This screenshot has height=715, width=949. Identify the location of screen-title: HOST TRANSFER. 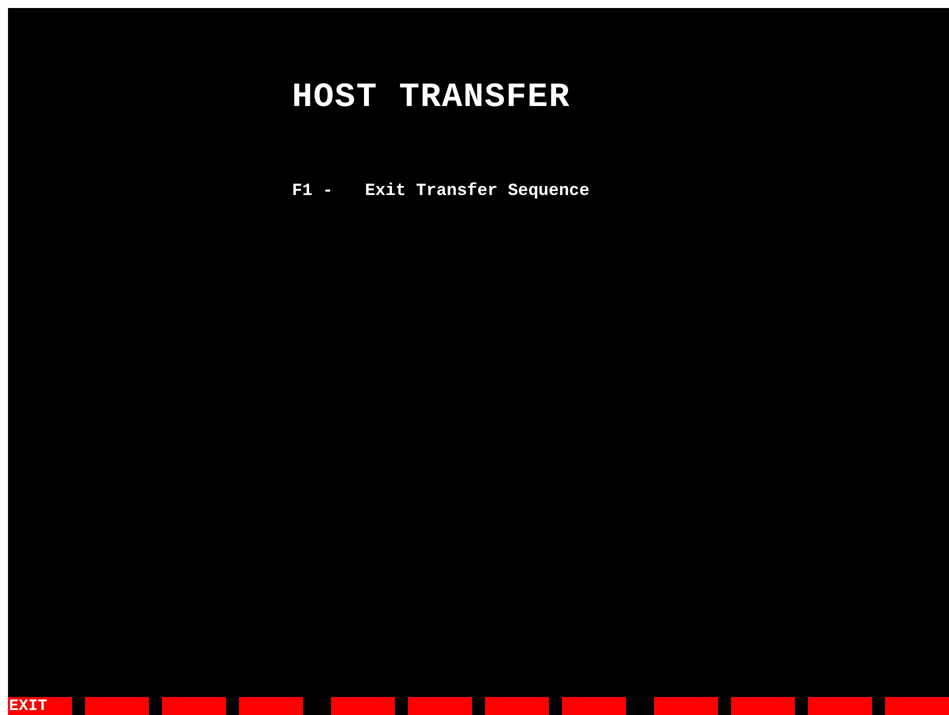
(431, 98).